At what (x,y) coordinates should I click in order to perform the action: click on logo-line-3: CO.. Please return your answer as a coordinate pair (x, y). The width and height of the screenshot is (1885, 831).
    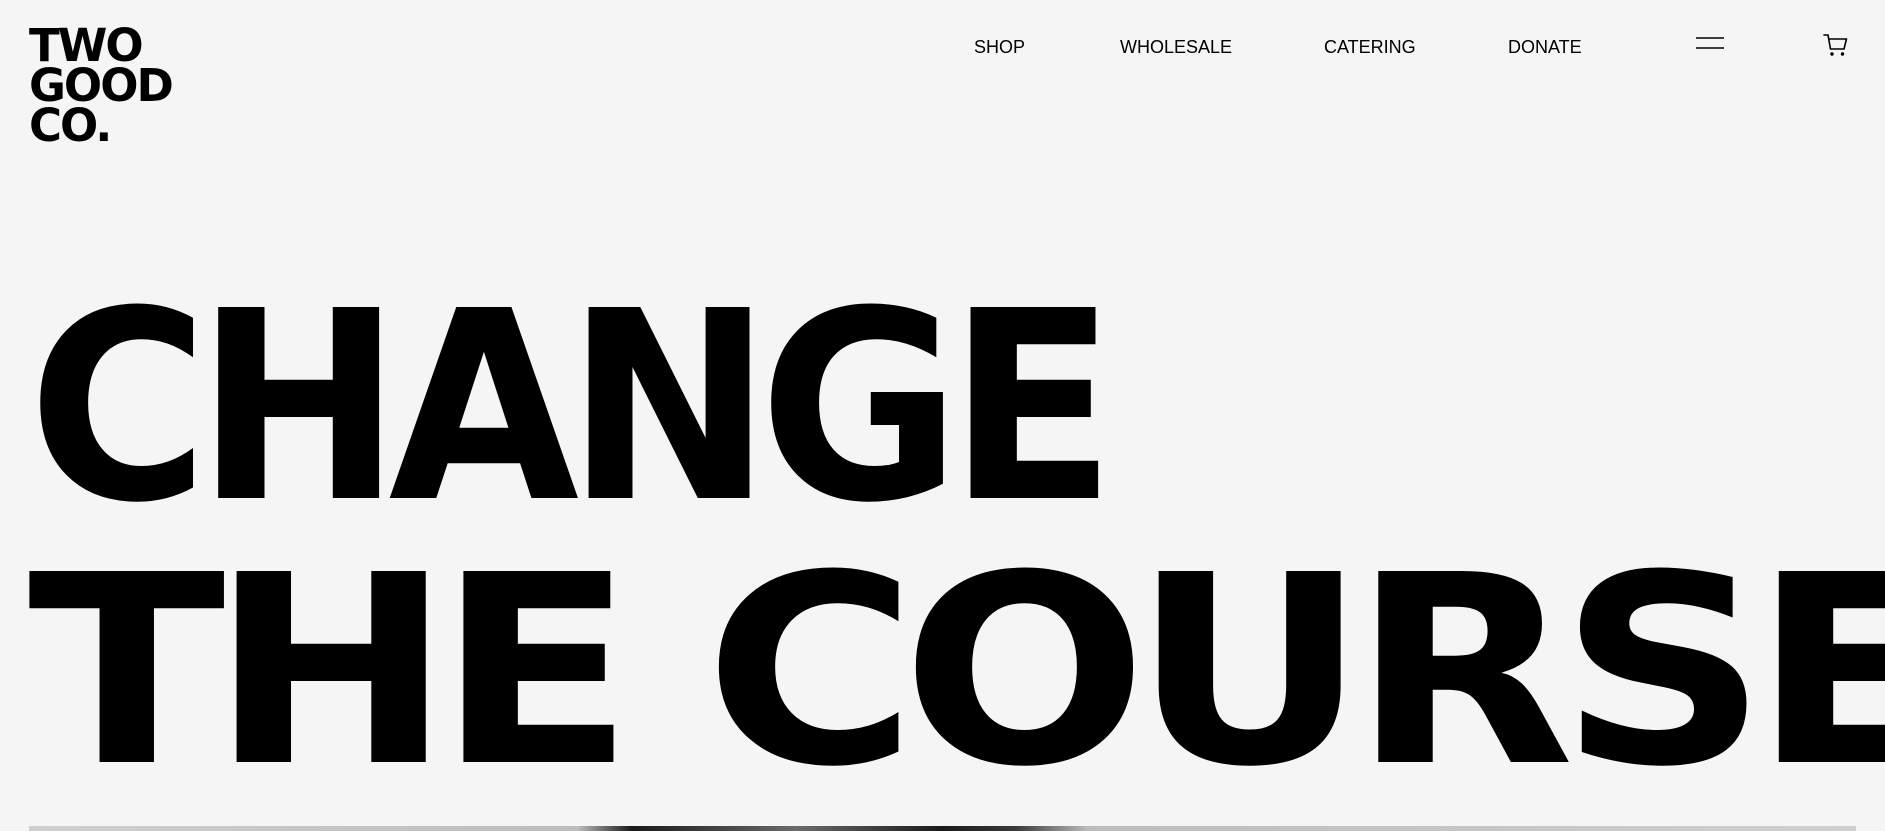
    Looking at the image, I should click on (70, 125).